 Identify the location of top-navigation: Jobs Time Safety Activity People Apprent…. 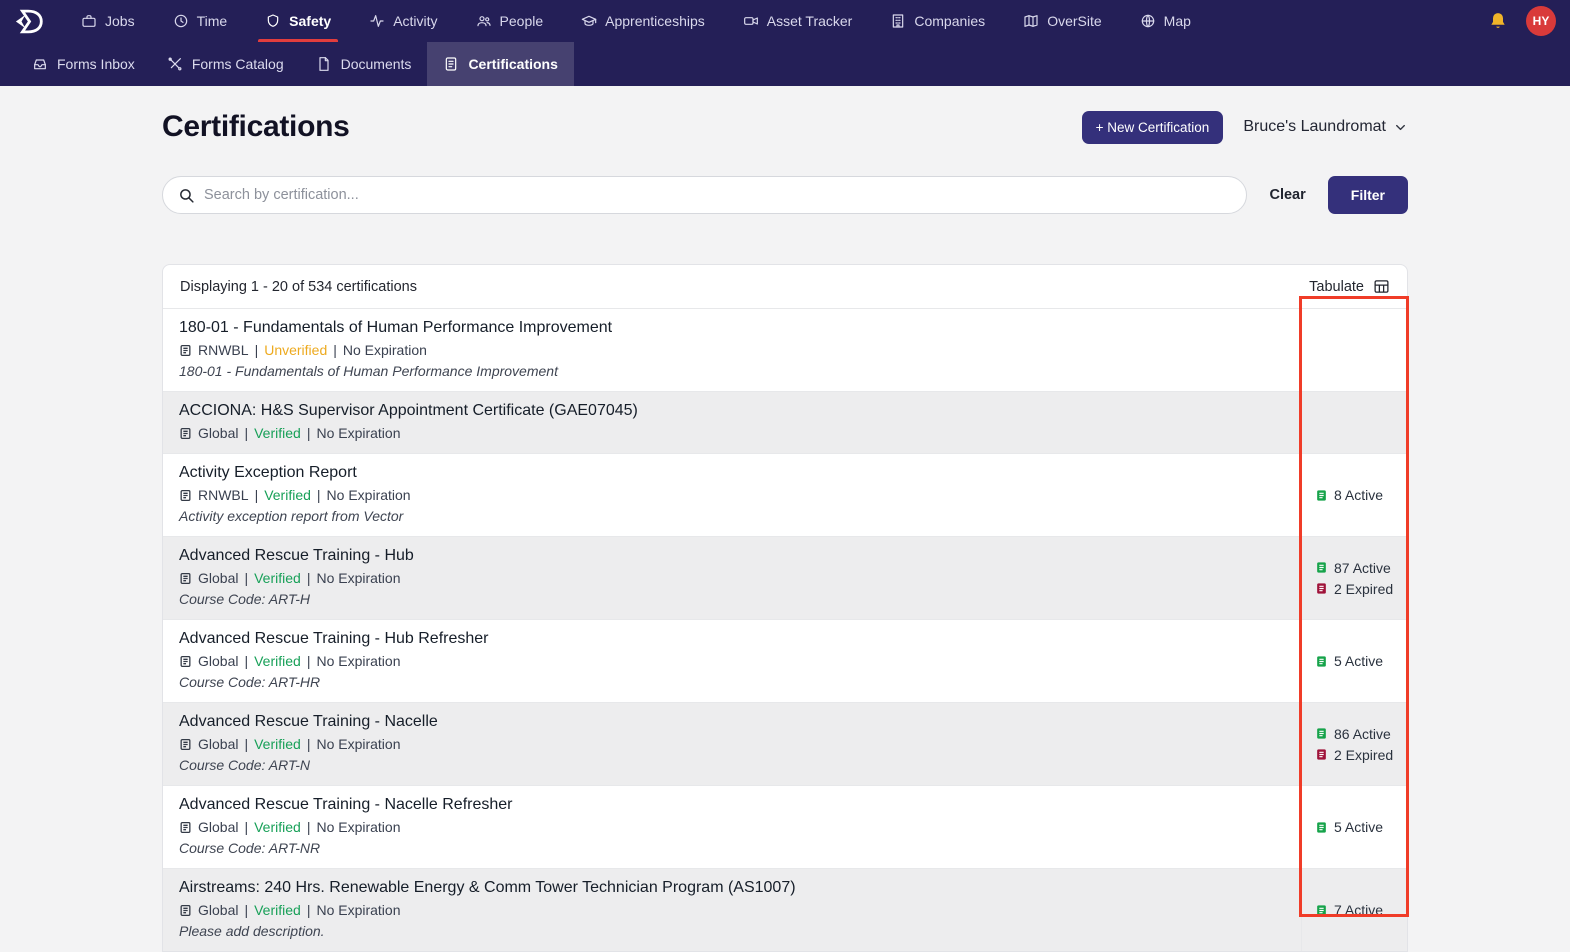
(785, 21).